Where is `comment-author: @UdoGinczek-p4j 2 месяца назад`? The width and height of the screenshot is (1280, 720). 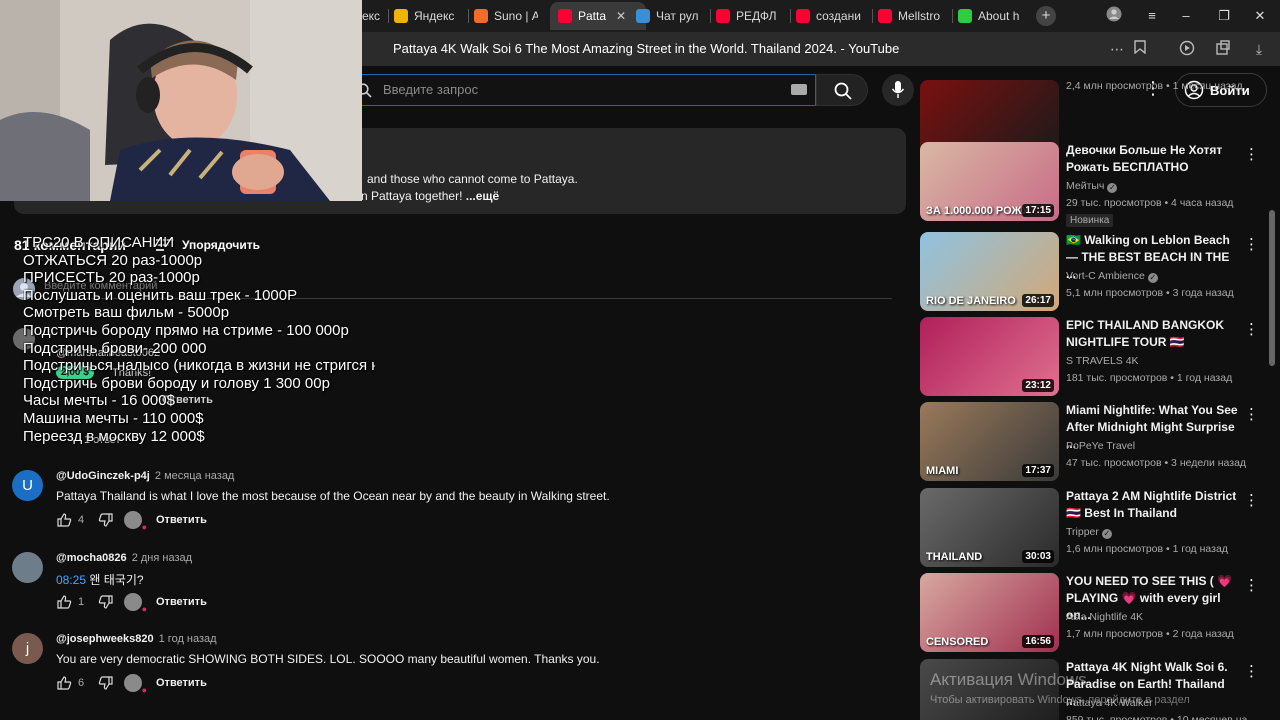
comment-author: @UdoGinczek-p4j 2 месяца назад is located at coordinates (145, 476).